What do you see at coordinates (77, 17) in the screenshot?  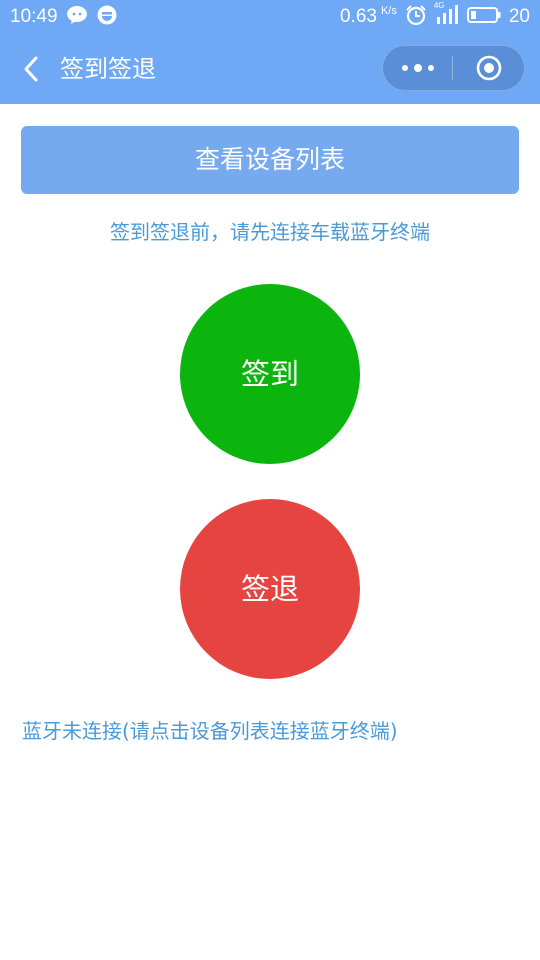 I see `wechat-icon` at bounding box center [77, 17].